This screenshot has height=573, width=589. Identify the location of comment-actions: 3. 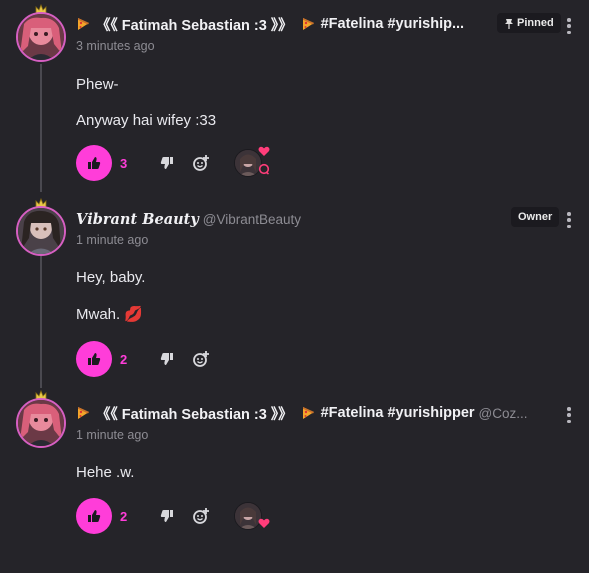
(173, 163).